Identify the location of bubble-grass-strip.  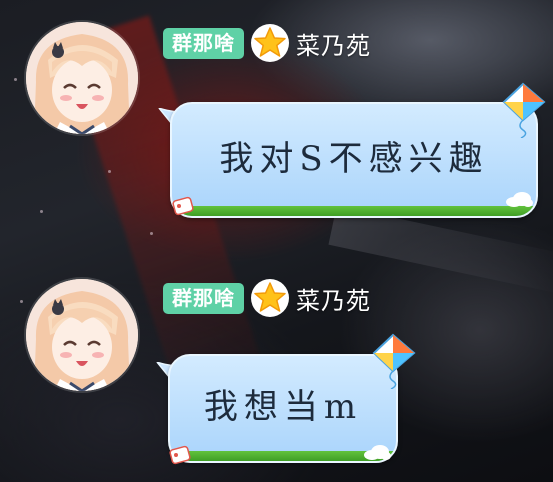
(354, 211).